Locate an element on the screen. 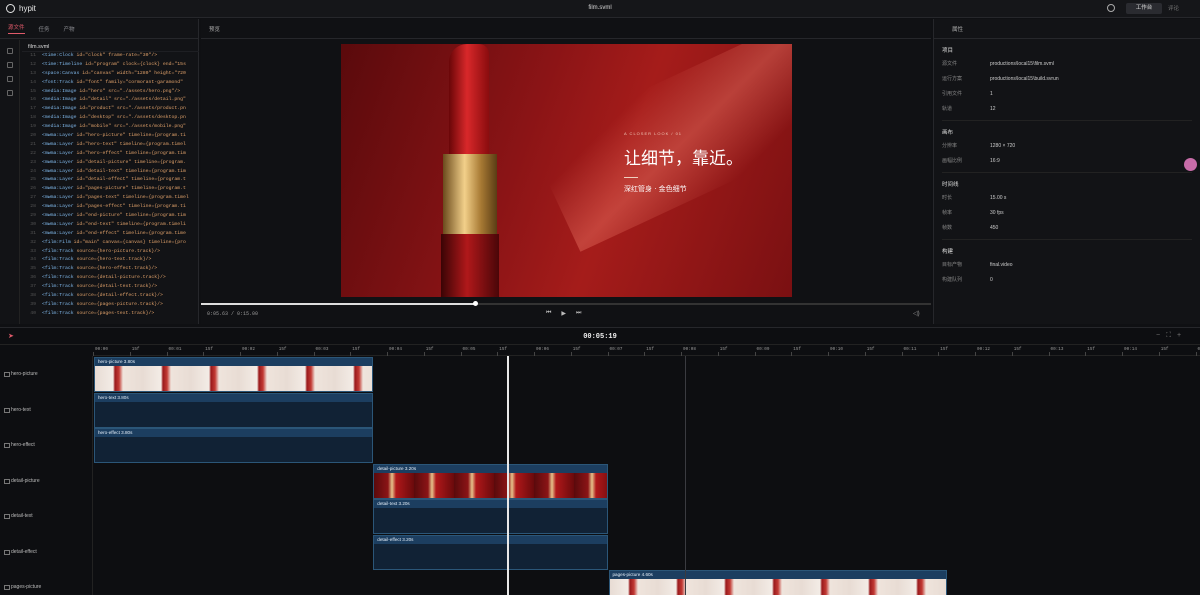 Image resolution: width=1200 pixels, height=595 pixels. property-value: 0 is located at coordinates (991, 280).